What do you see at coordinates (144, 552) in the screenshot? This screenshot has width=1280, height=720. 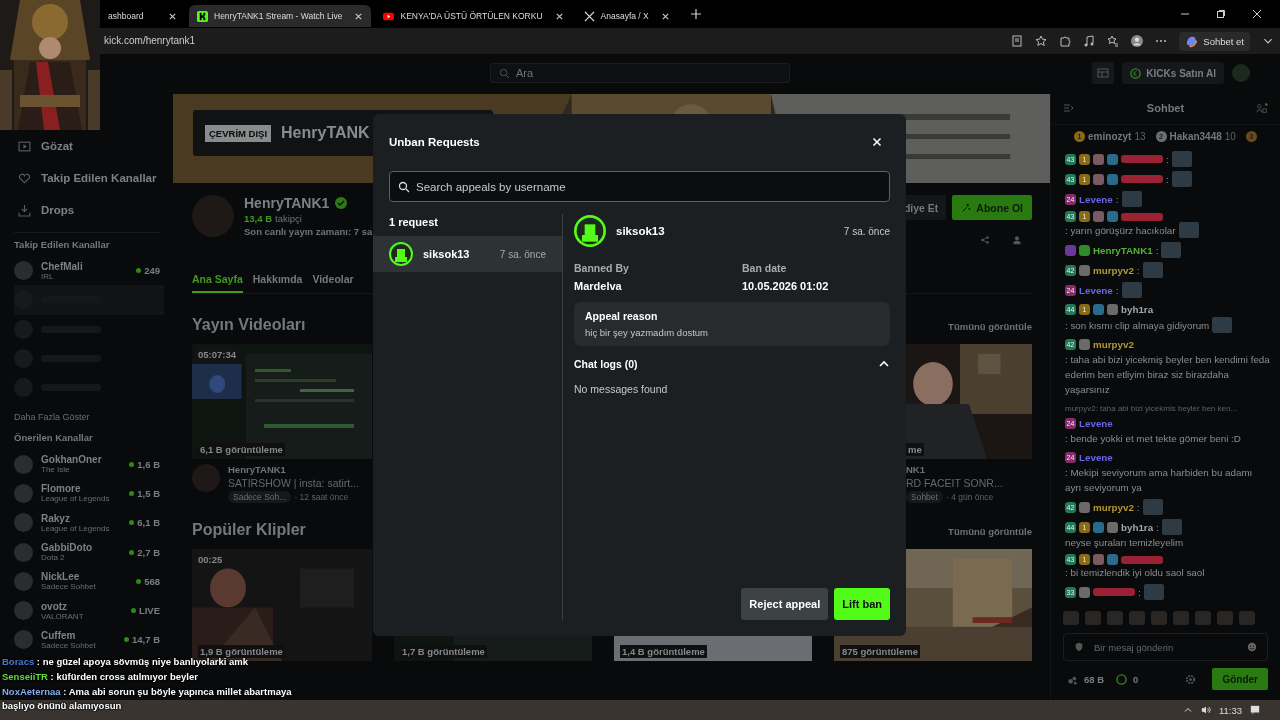 I see `viewer-count: 2,7 B` at bounding box center [144, 552].